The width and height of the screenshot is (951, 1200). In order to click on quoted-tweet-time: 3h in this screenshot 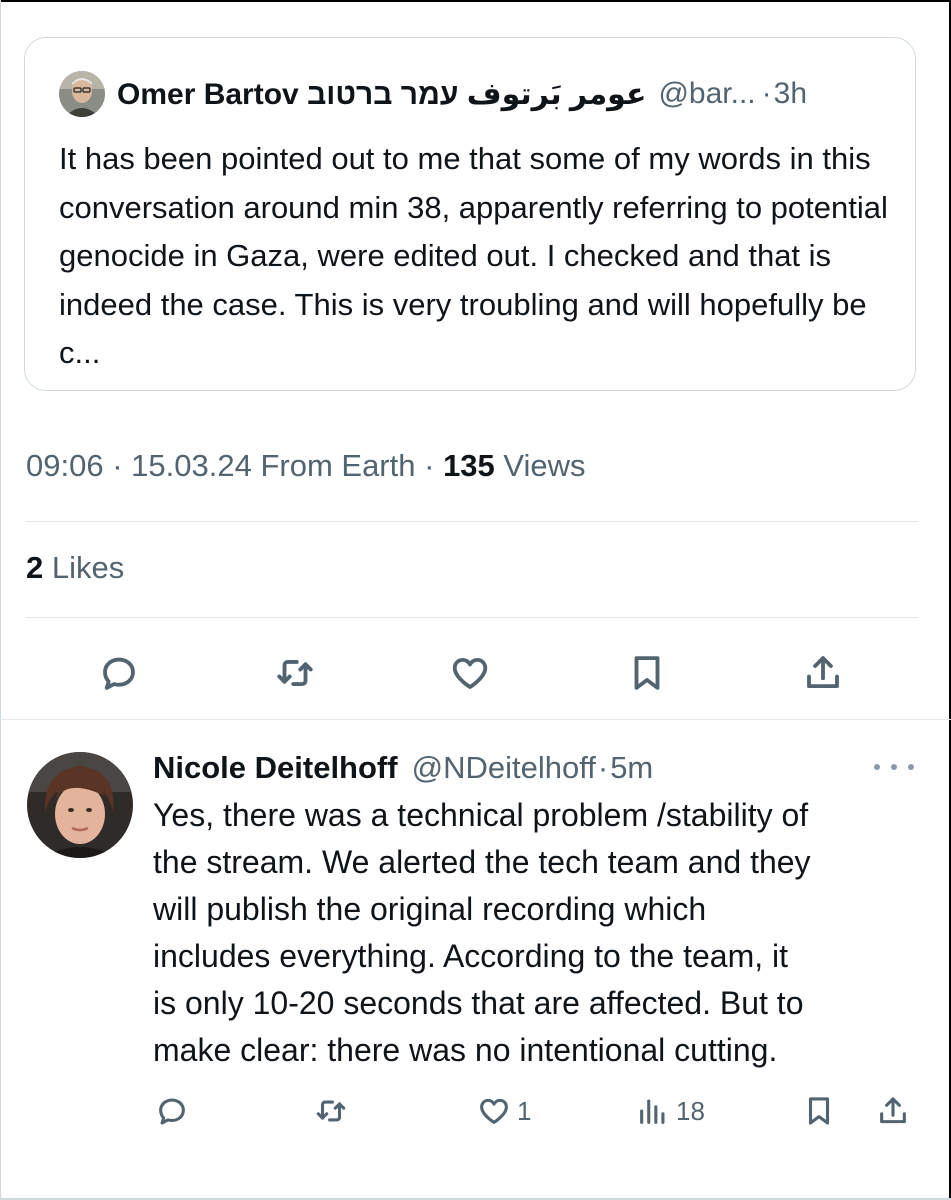, I will do `click(790, 94)`.